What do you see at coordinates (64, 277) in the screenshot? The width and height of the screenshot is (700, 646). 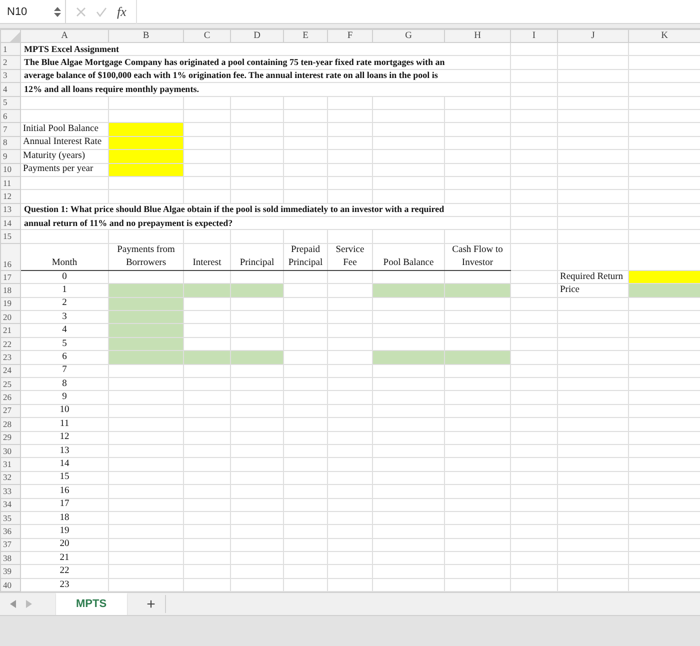 I see `cell-text: 0` at bounding box center [64, 277].